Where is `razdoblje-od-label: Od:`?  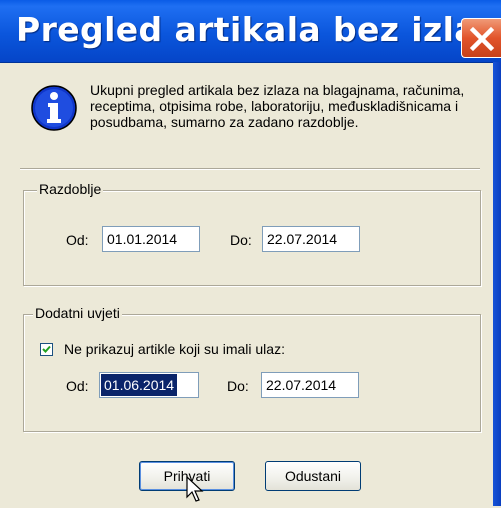 razdoblje-od-label: Od: is located at coordinates (77, 240).